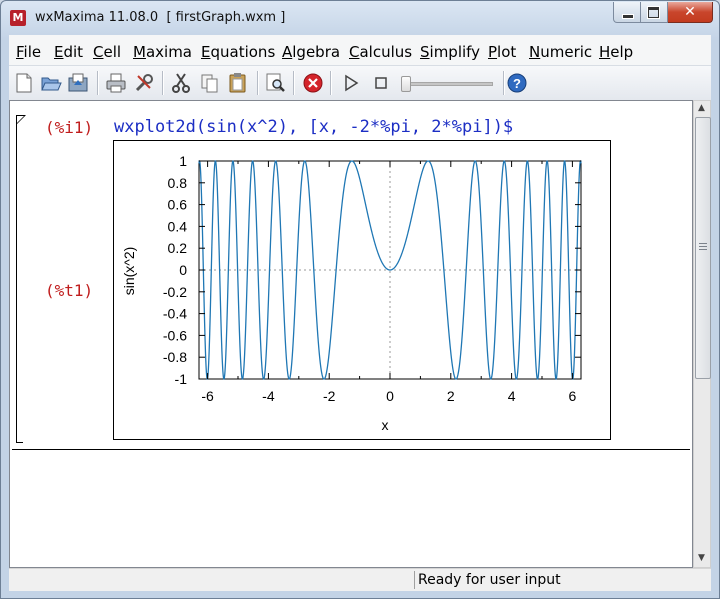 Image resolution: width=720 pixels, height=599 pixels. Describe the element at coordinates (406, 84) in the screenshot. I see `slider-thumb` at that location.